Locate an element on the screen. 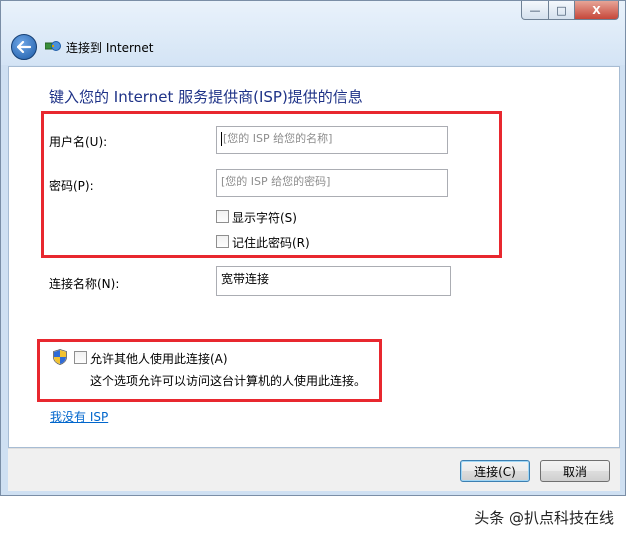 The width and height of the screenshot is (628, 537). username-placeholder: [您的 ISP 给您的名称] is located at coordinates (278, 138).